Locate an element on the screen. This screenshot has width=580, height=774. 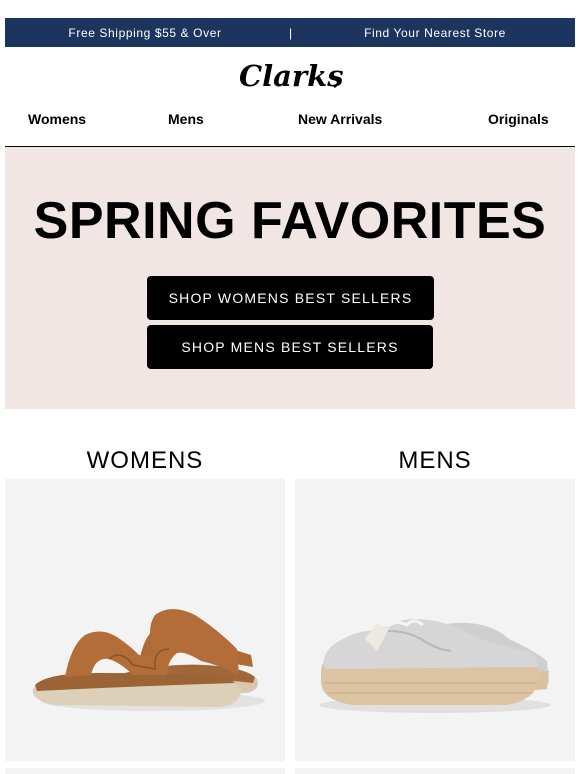
shop-mens-best-sellers-button: SHOP MENS BEST SELLERS is located at coordinates (290, 347).